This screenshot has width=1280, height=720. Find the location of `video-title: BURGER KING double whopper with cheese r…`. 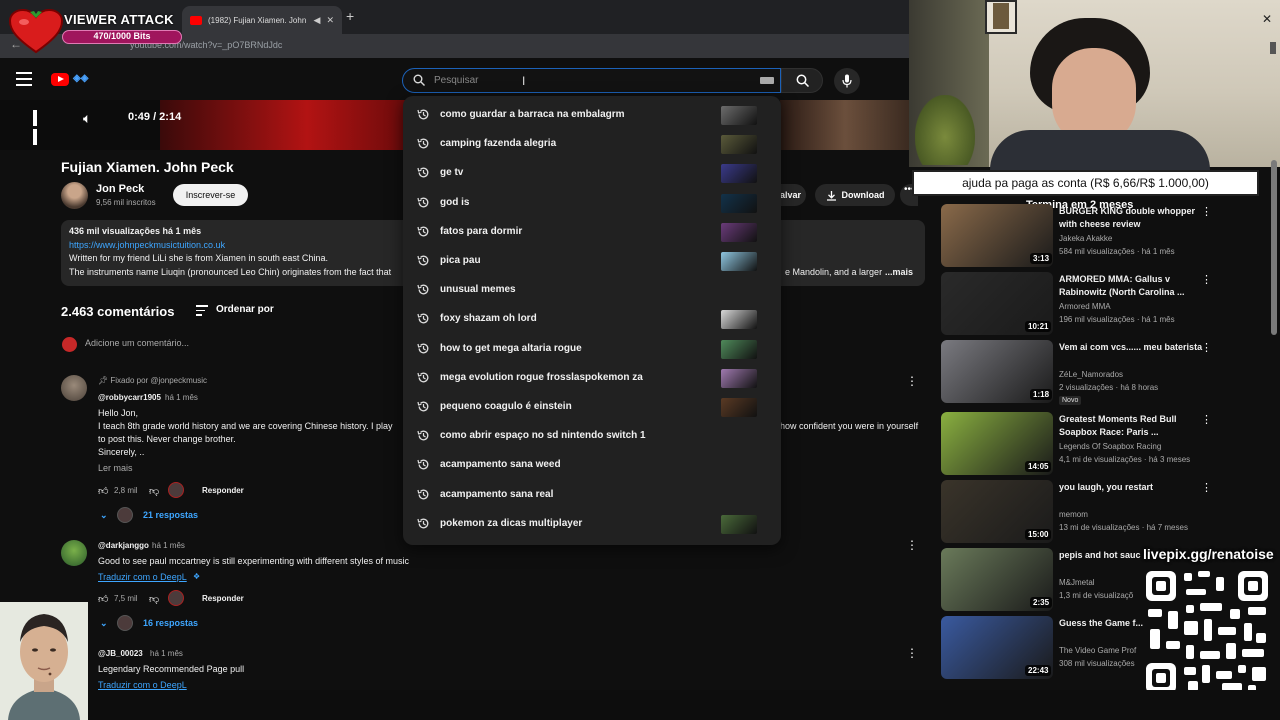

video-title: BURGER KING double whopper with cheese r… is located at coordinates (1134, 218).